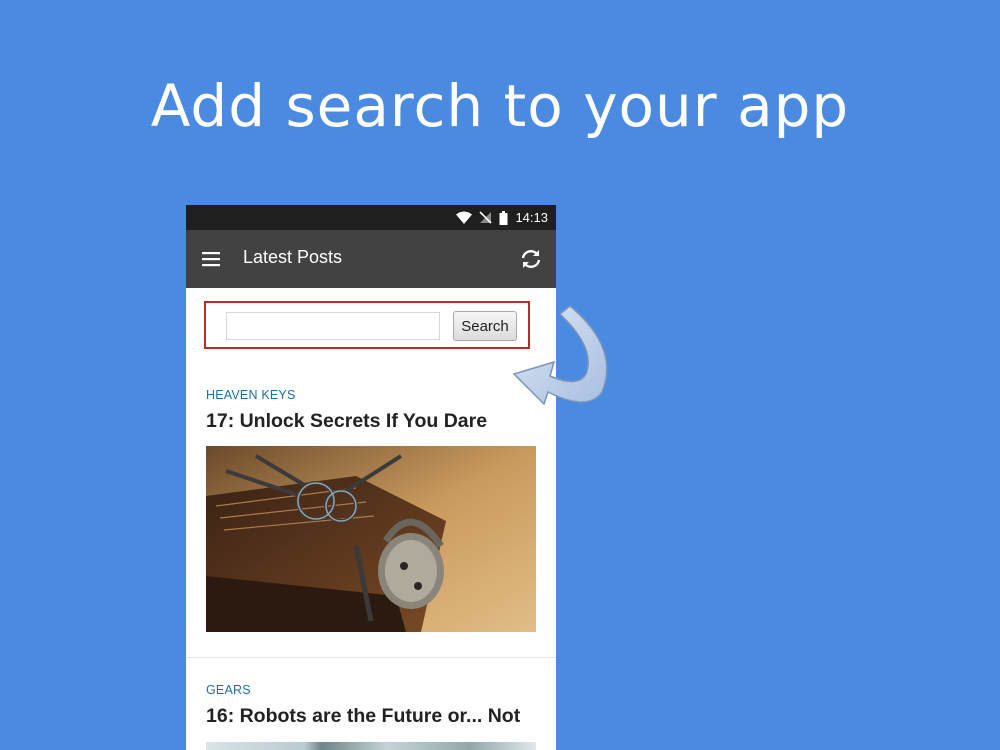  Describe the element at coordinates (531, 259) in the screenshot. I see `refresh-icon` at that location.